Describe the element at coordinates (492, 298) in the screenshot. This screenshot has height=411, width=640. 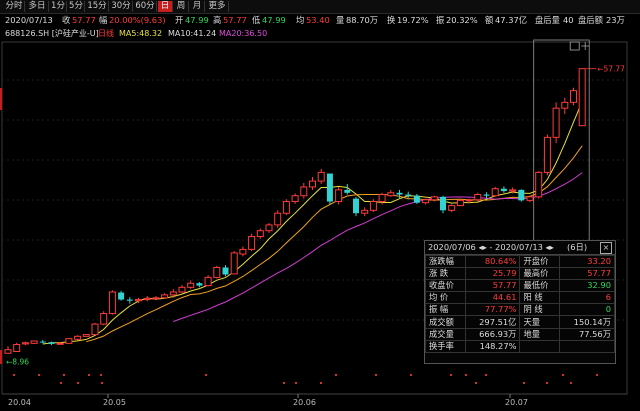
I see `stat-value: 44.61` at that location.